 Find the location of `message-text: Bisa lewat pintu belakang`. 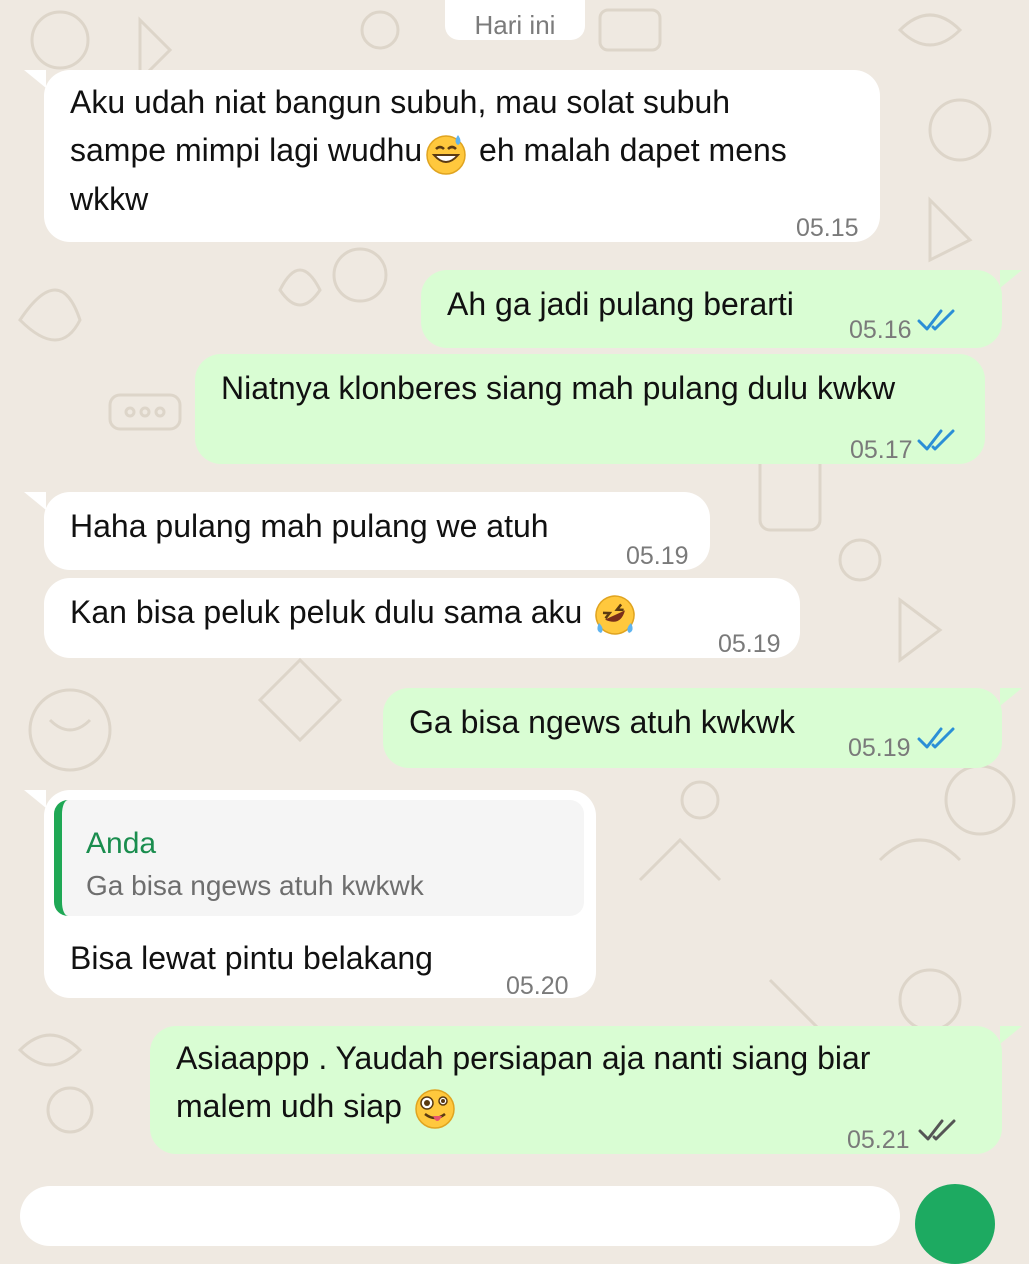

message-text: Bisa lewat pintu belakang is located at coordinates (251, 958).